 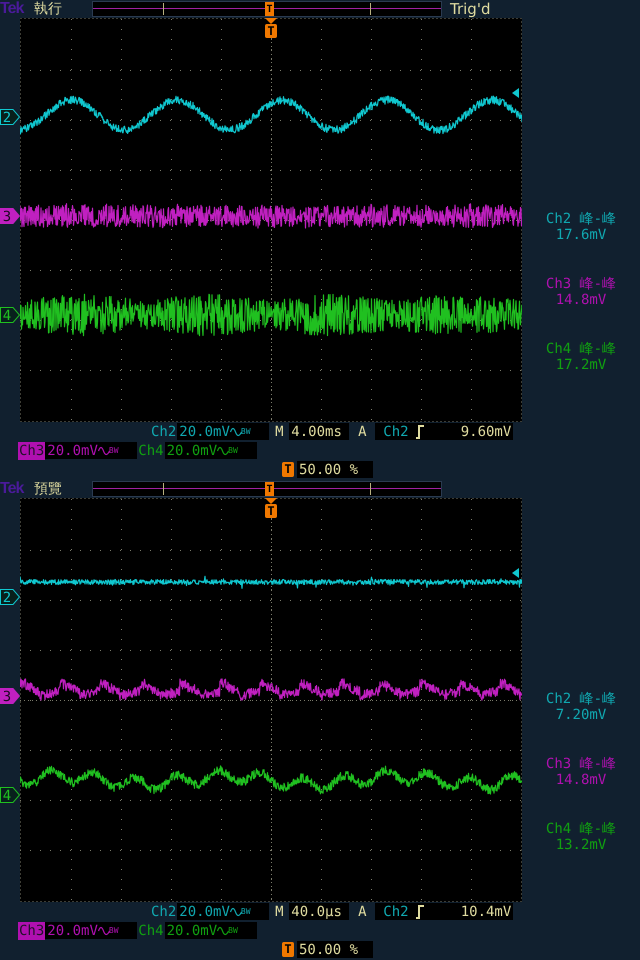 What do you see at coordinates (316, 432) in the screenshot?
I see `timebase-value: 4.00ms` at bounding box center [316, 432].